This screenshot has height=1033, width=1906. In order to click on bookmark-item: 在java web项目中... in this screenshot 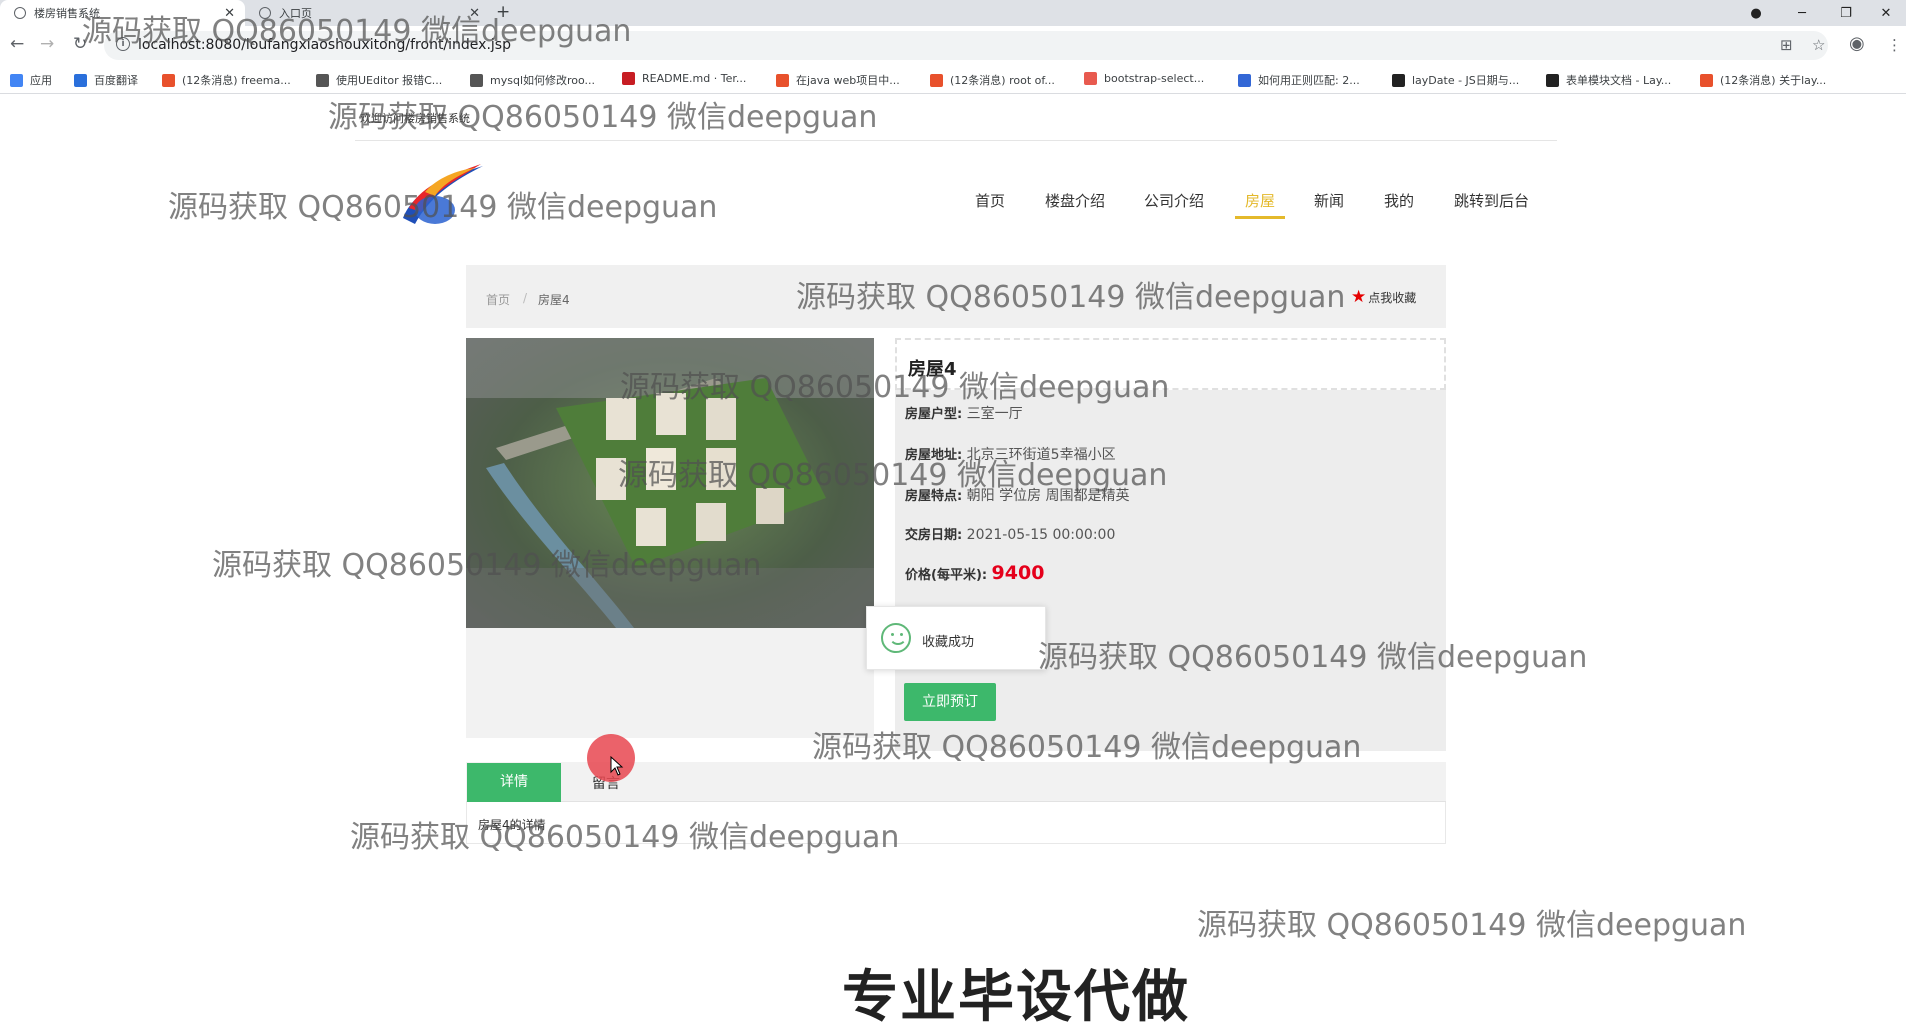, I will do `click(838, 80)`.